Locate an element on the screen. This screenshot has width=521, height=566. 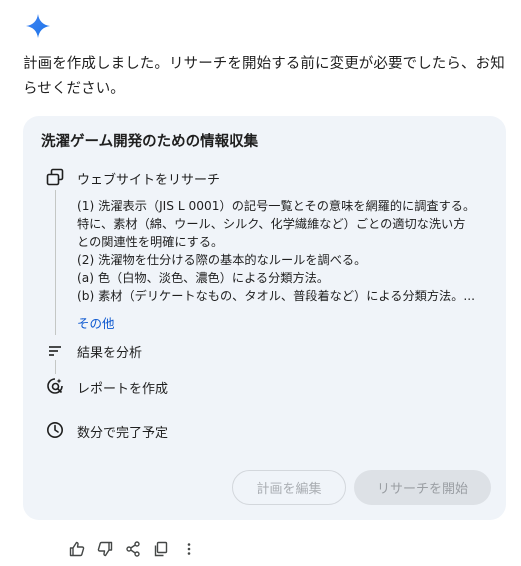
website-research-icon is located at coordinates (55, 177).